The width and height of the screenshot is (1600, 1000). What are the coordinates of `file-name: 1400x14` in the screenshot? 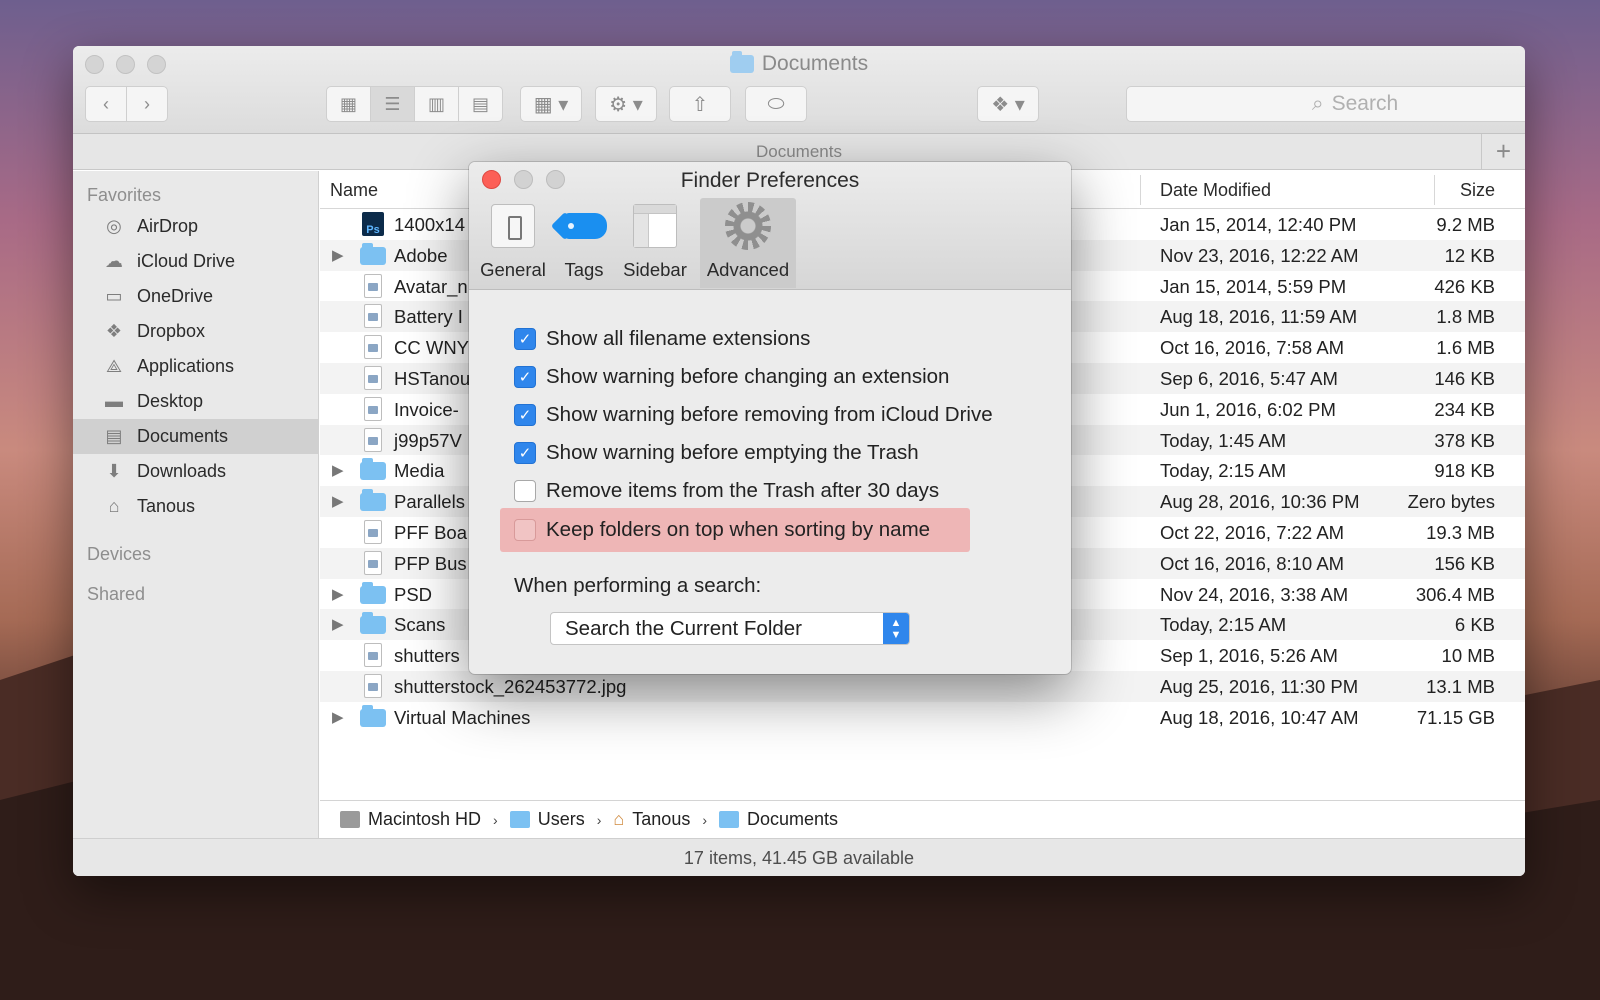 It's located at (429, 224).